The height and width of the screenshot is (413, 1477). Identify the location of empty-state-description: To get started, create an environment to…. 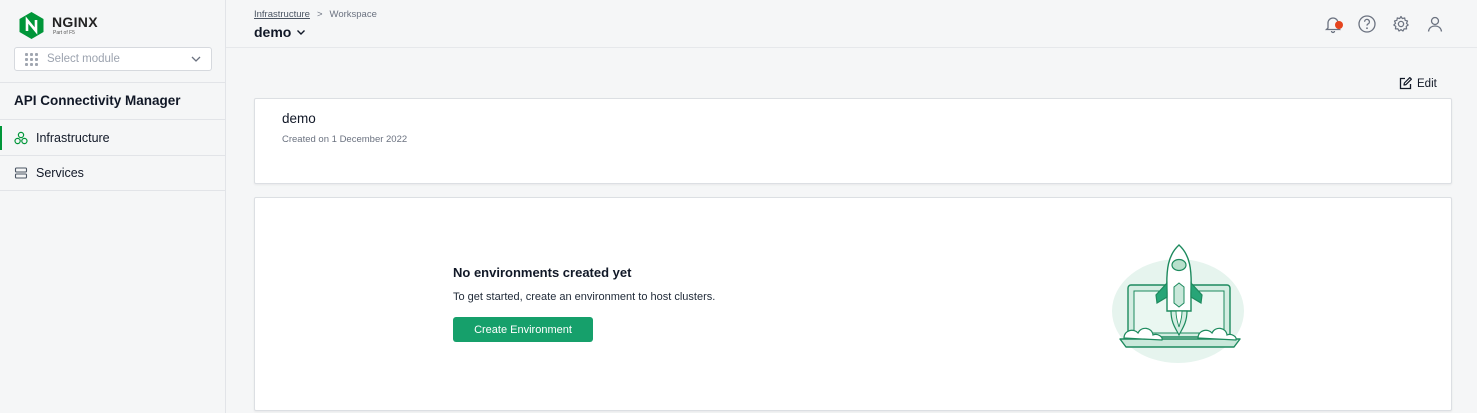
(584, 297).